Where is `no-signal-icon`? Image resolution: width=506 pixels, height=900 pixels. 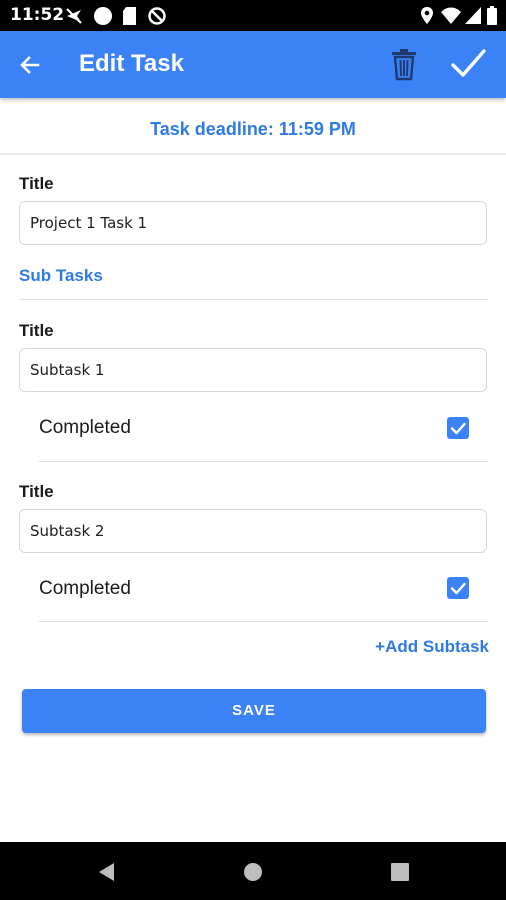 no-signal-icon is located at coordinates (157, 16).